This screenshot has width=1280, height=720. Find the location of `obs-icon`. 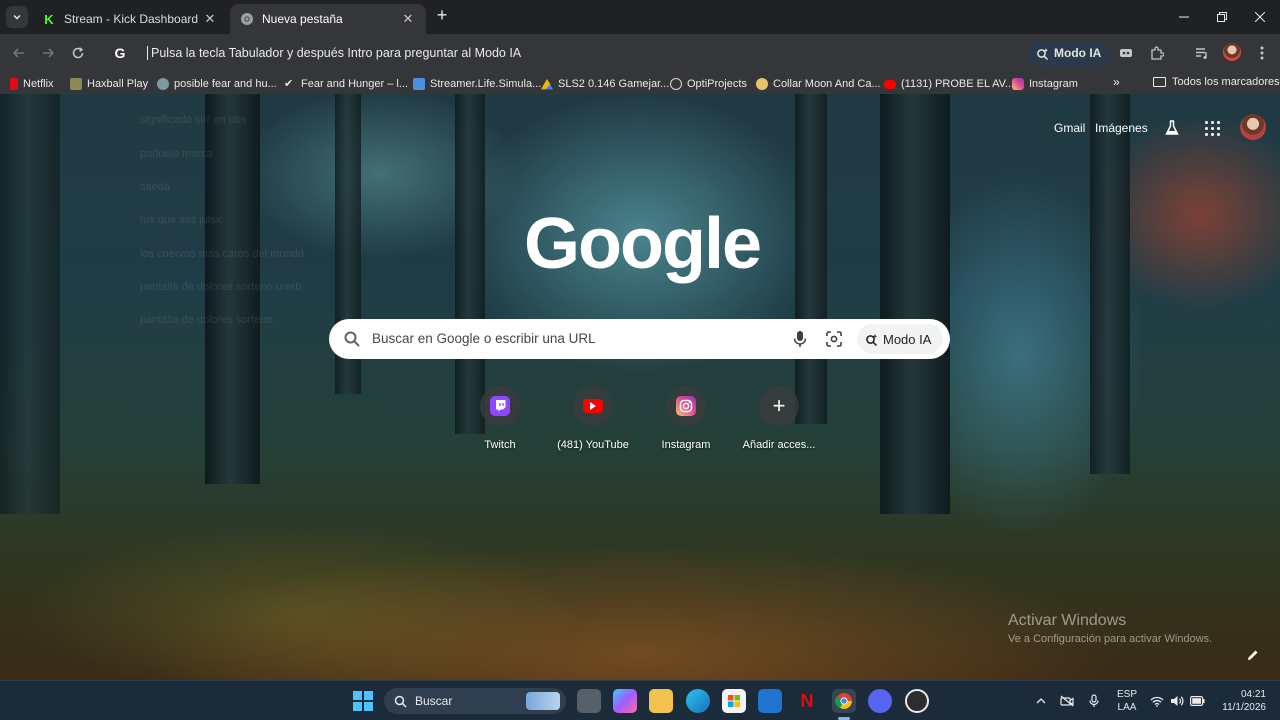

obs-icon is located at coordinates (917, 701).